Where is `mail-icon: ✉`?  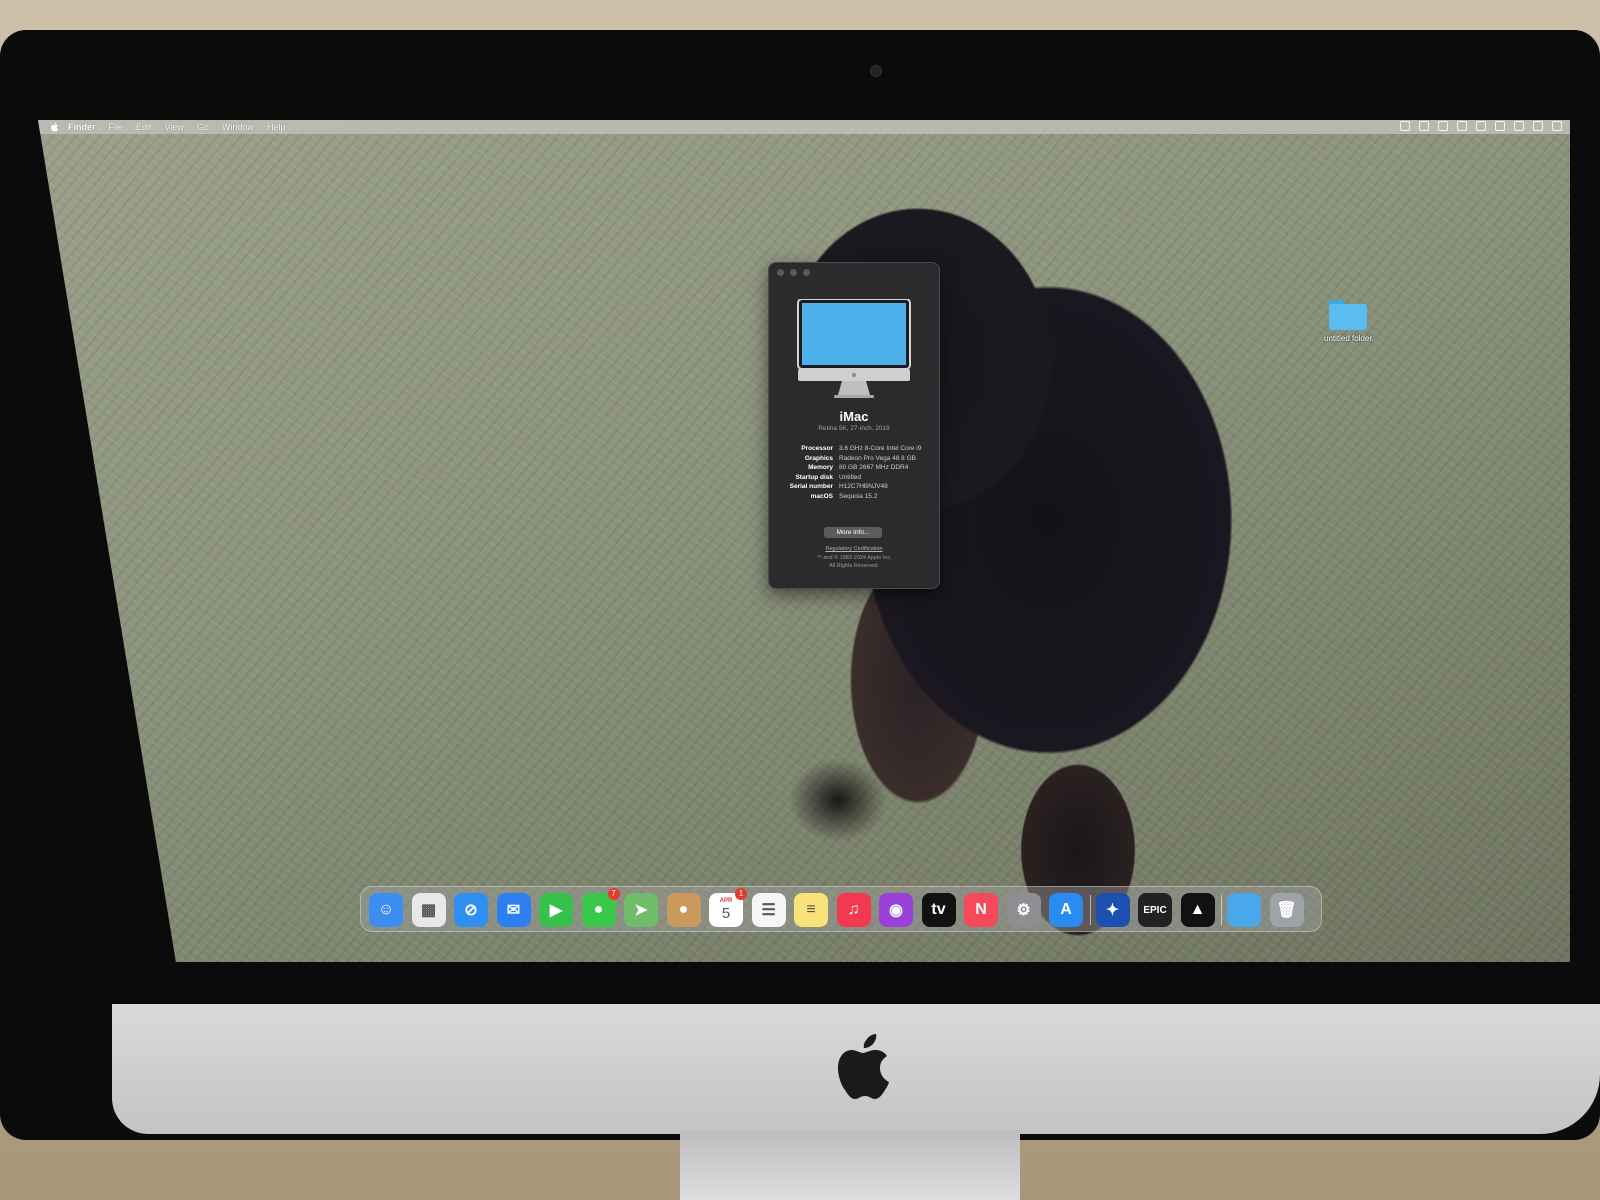 mail-icon: ✉ is located at coordinates (513, 910).